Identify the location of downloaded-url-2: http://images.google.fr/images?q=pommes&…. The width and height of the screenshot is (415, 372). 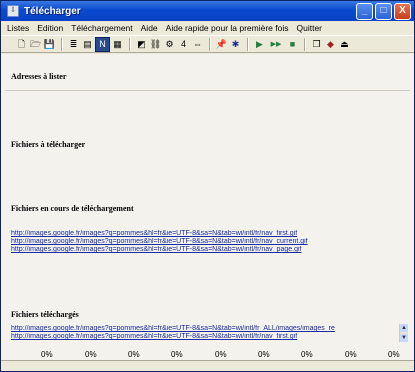
(201, 337).